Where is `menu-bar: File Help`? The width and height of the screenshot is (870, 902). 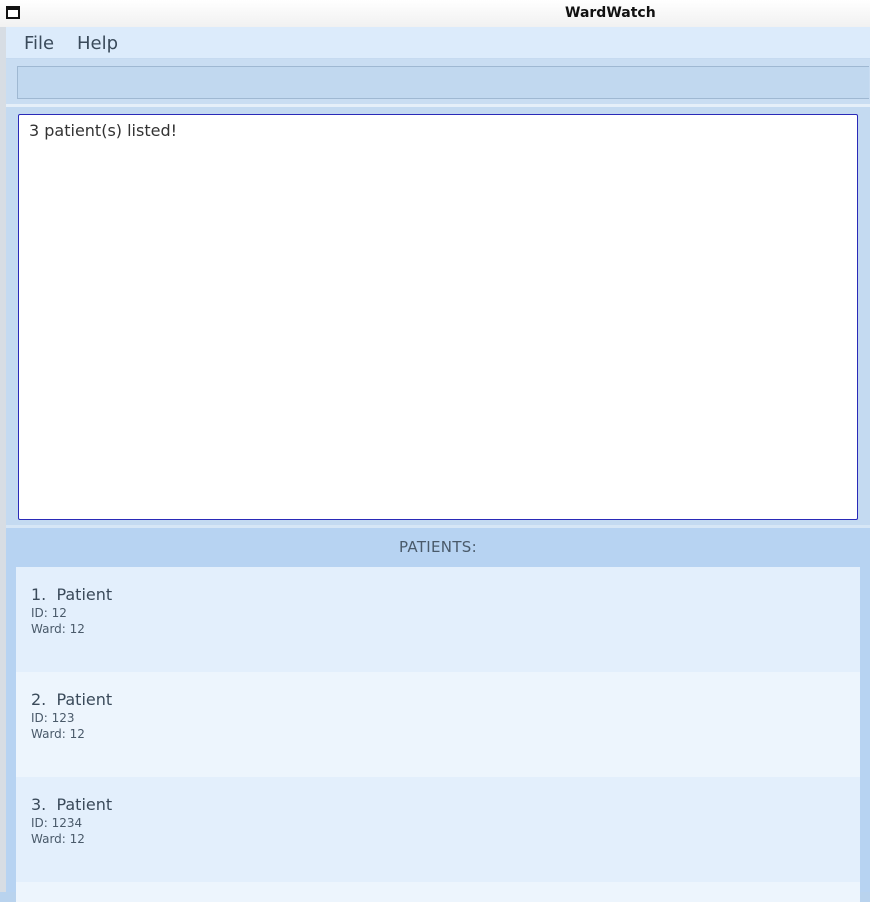
menu-bar: File Help is located at coordinates (438, 43).